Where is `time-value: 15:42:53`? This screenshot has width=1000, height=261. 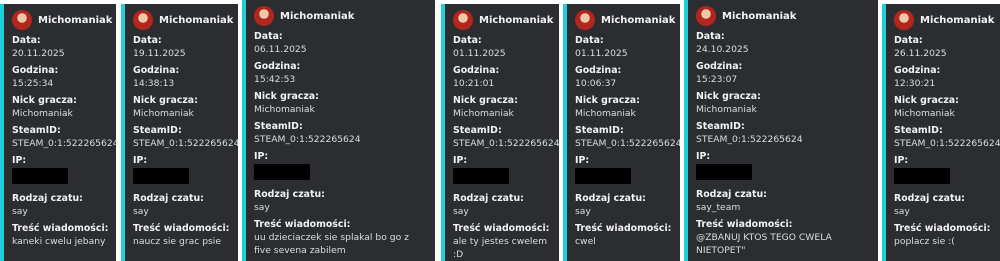
time-value: 15:42:53 is located at coordinates (275, 79).